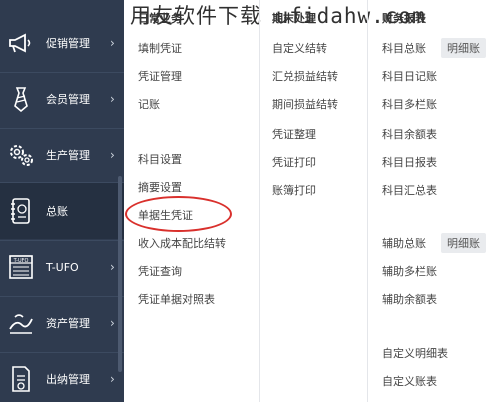 This screenshot has width=500, height=402. Describe the element at coordinates (409, 134) in the screenshot. I see `menu-link-account-balance: 科目余额表` at that location.